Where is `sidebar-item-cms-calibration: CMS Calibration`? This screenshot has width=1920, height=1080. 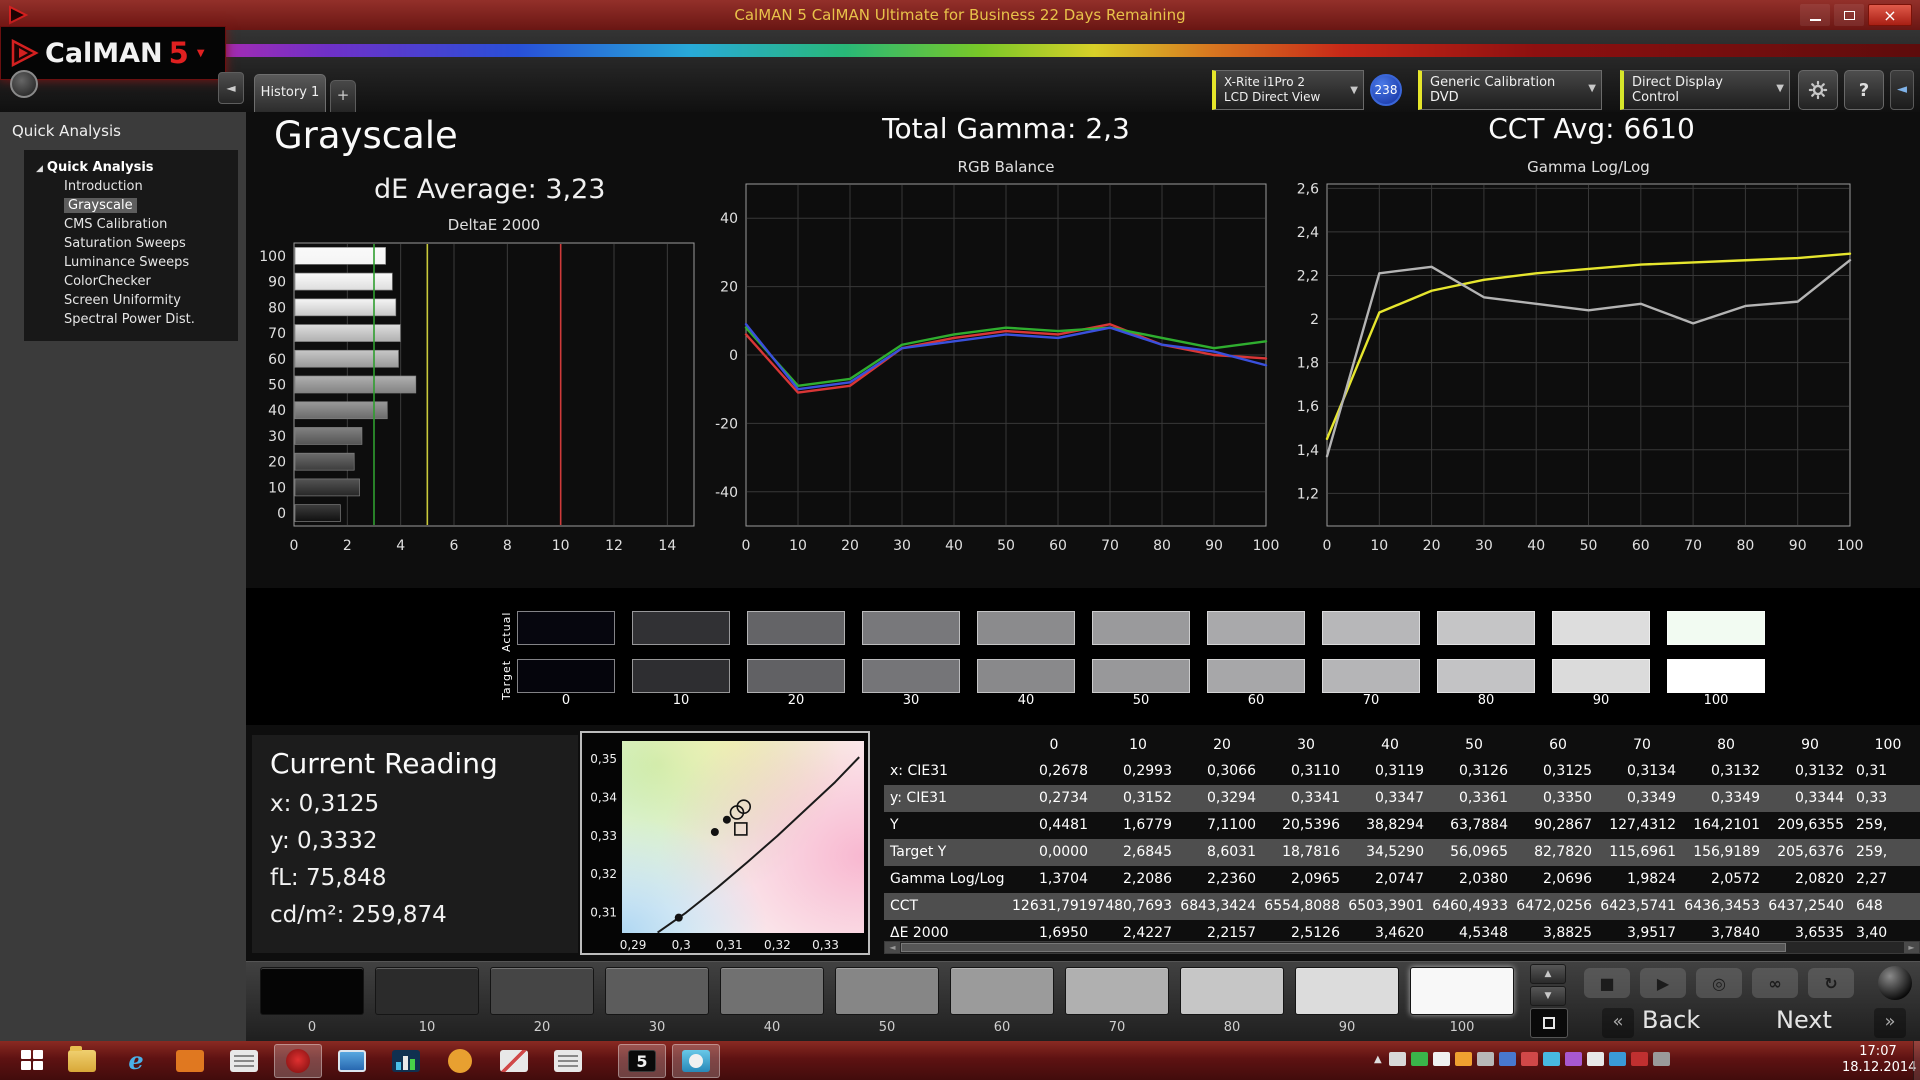 sidebar-item-cms-calibration: CMS Calibration is located at coordinates (131, 224).